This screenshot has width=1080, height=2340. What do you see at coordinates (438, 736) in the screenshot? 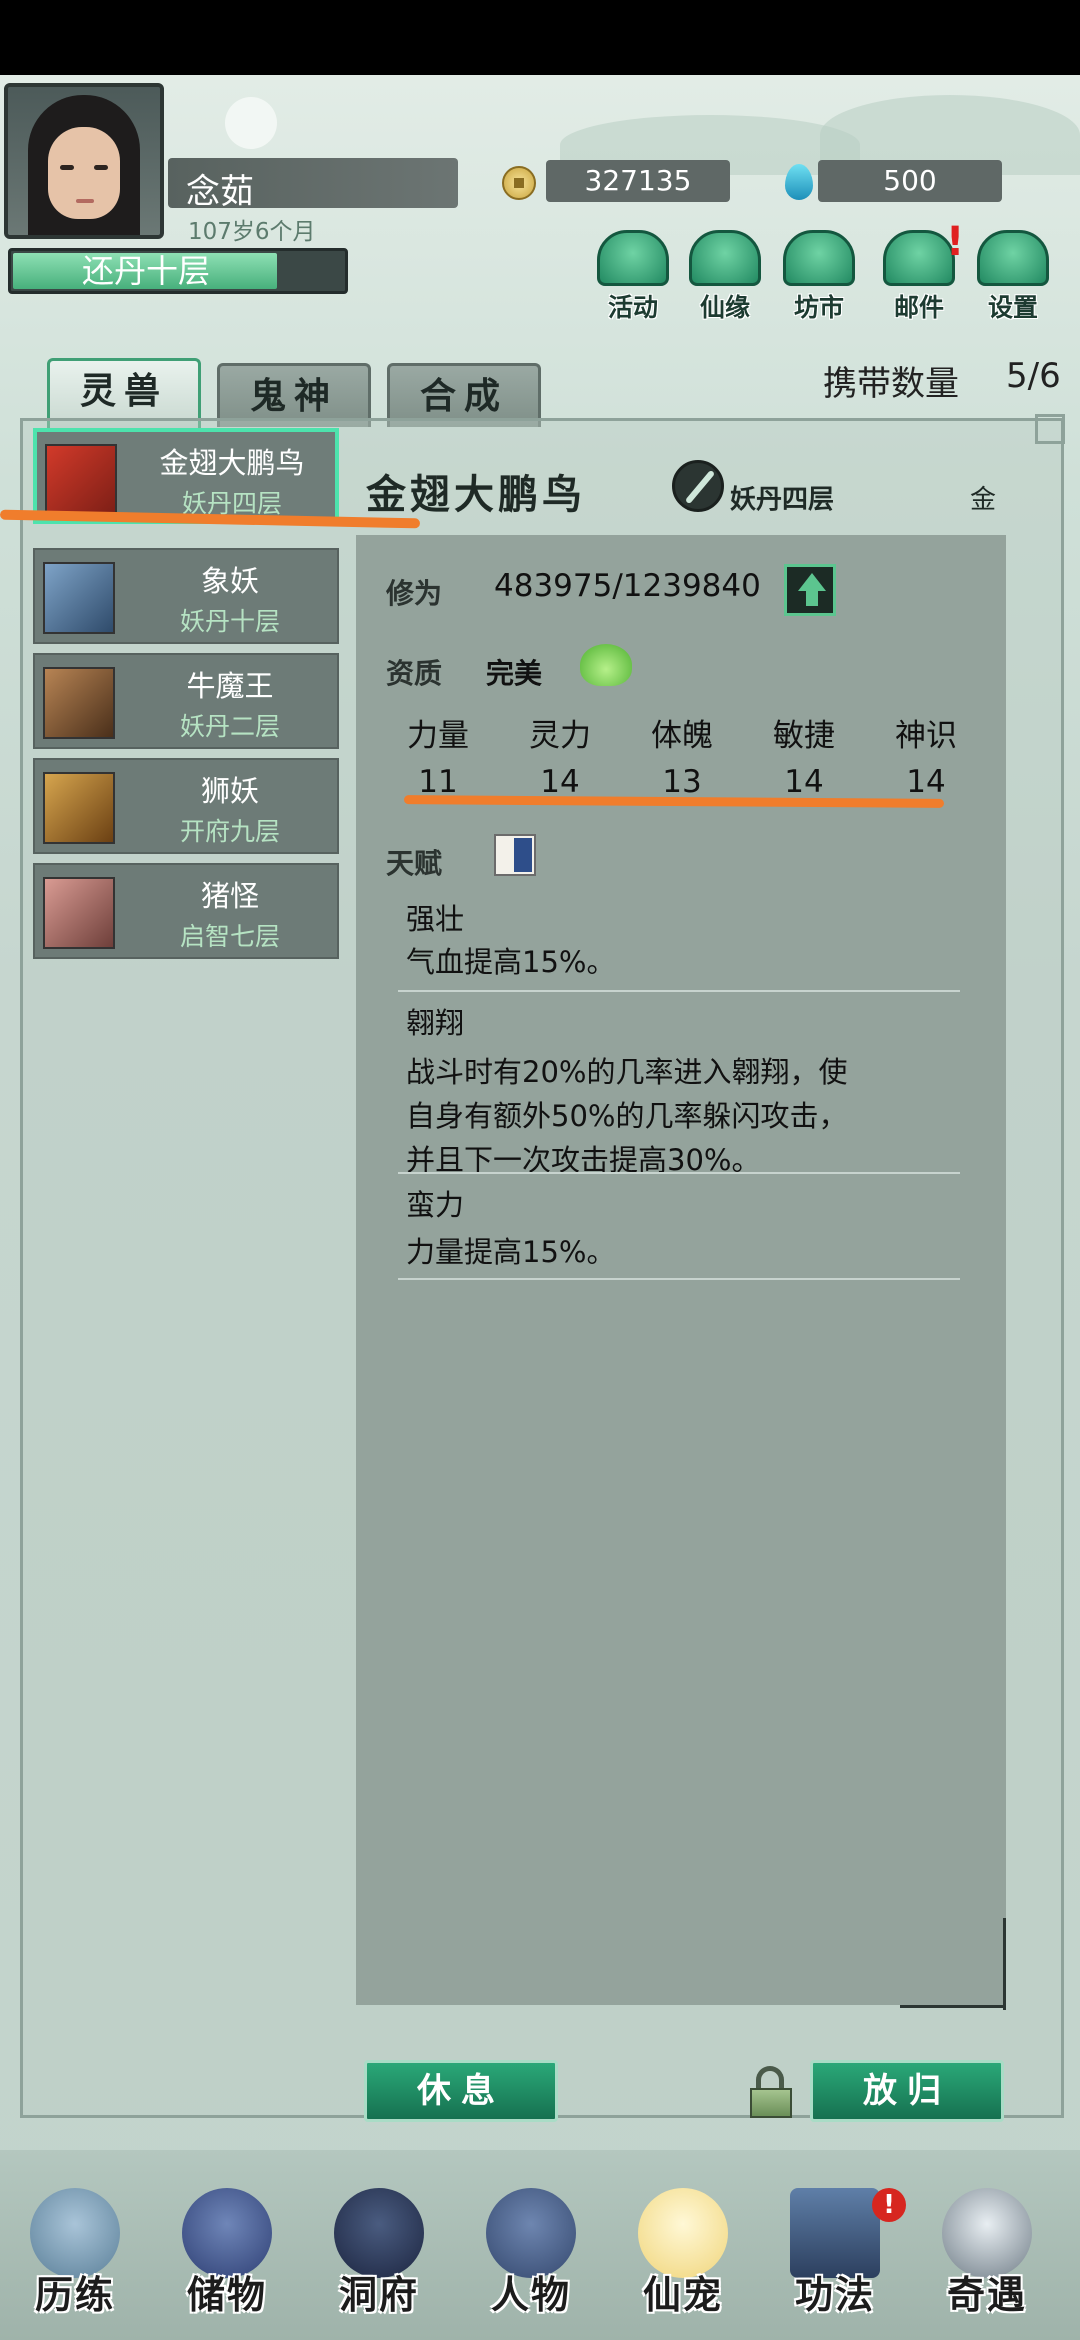
I see `stat-name: 力量` at bounding box center [438, 736].